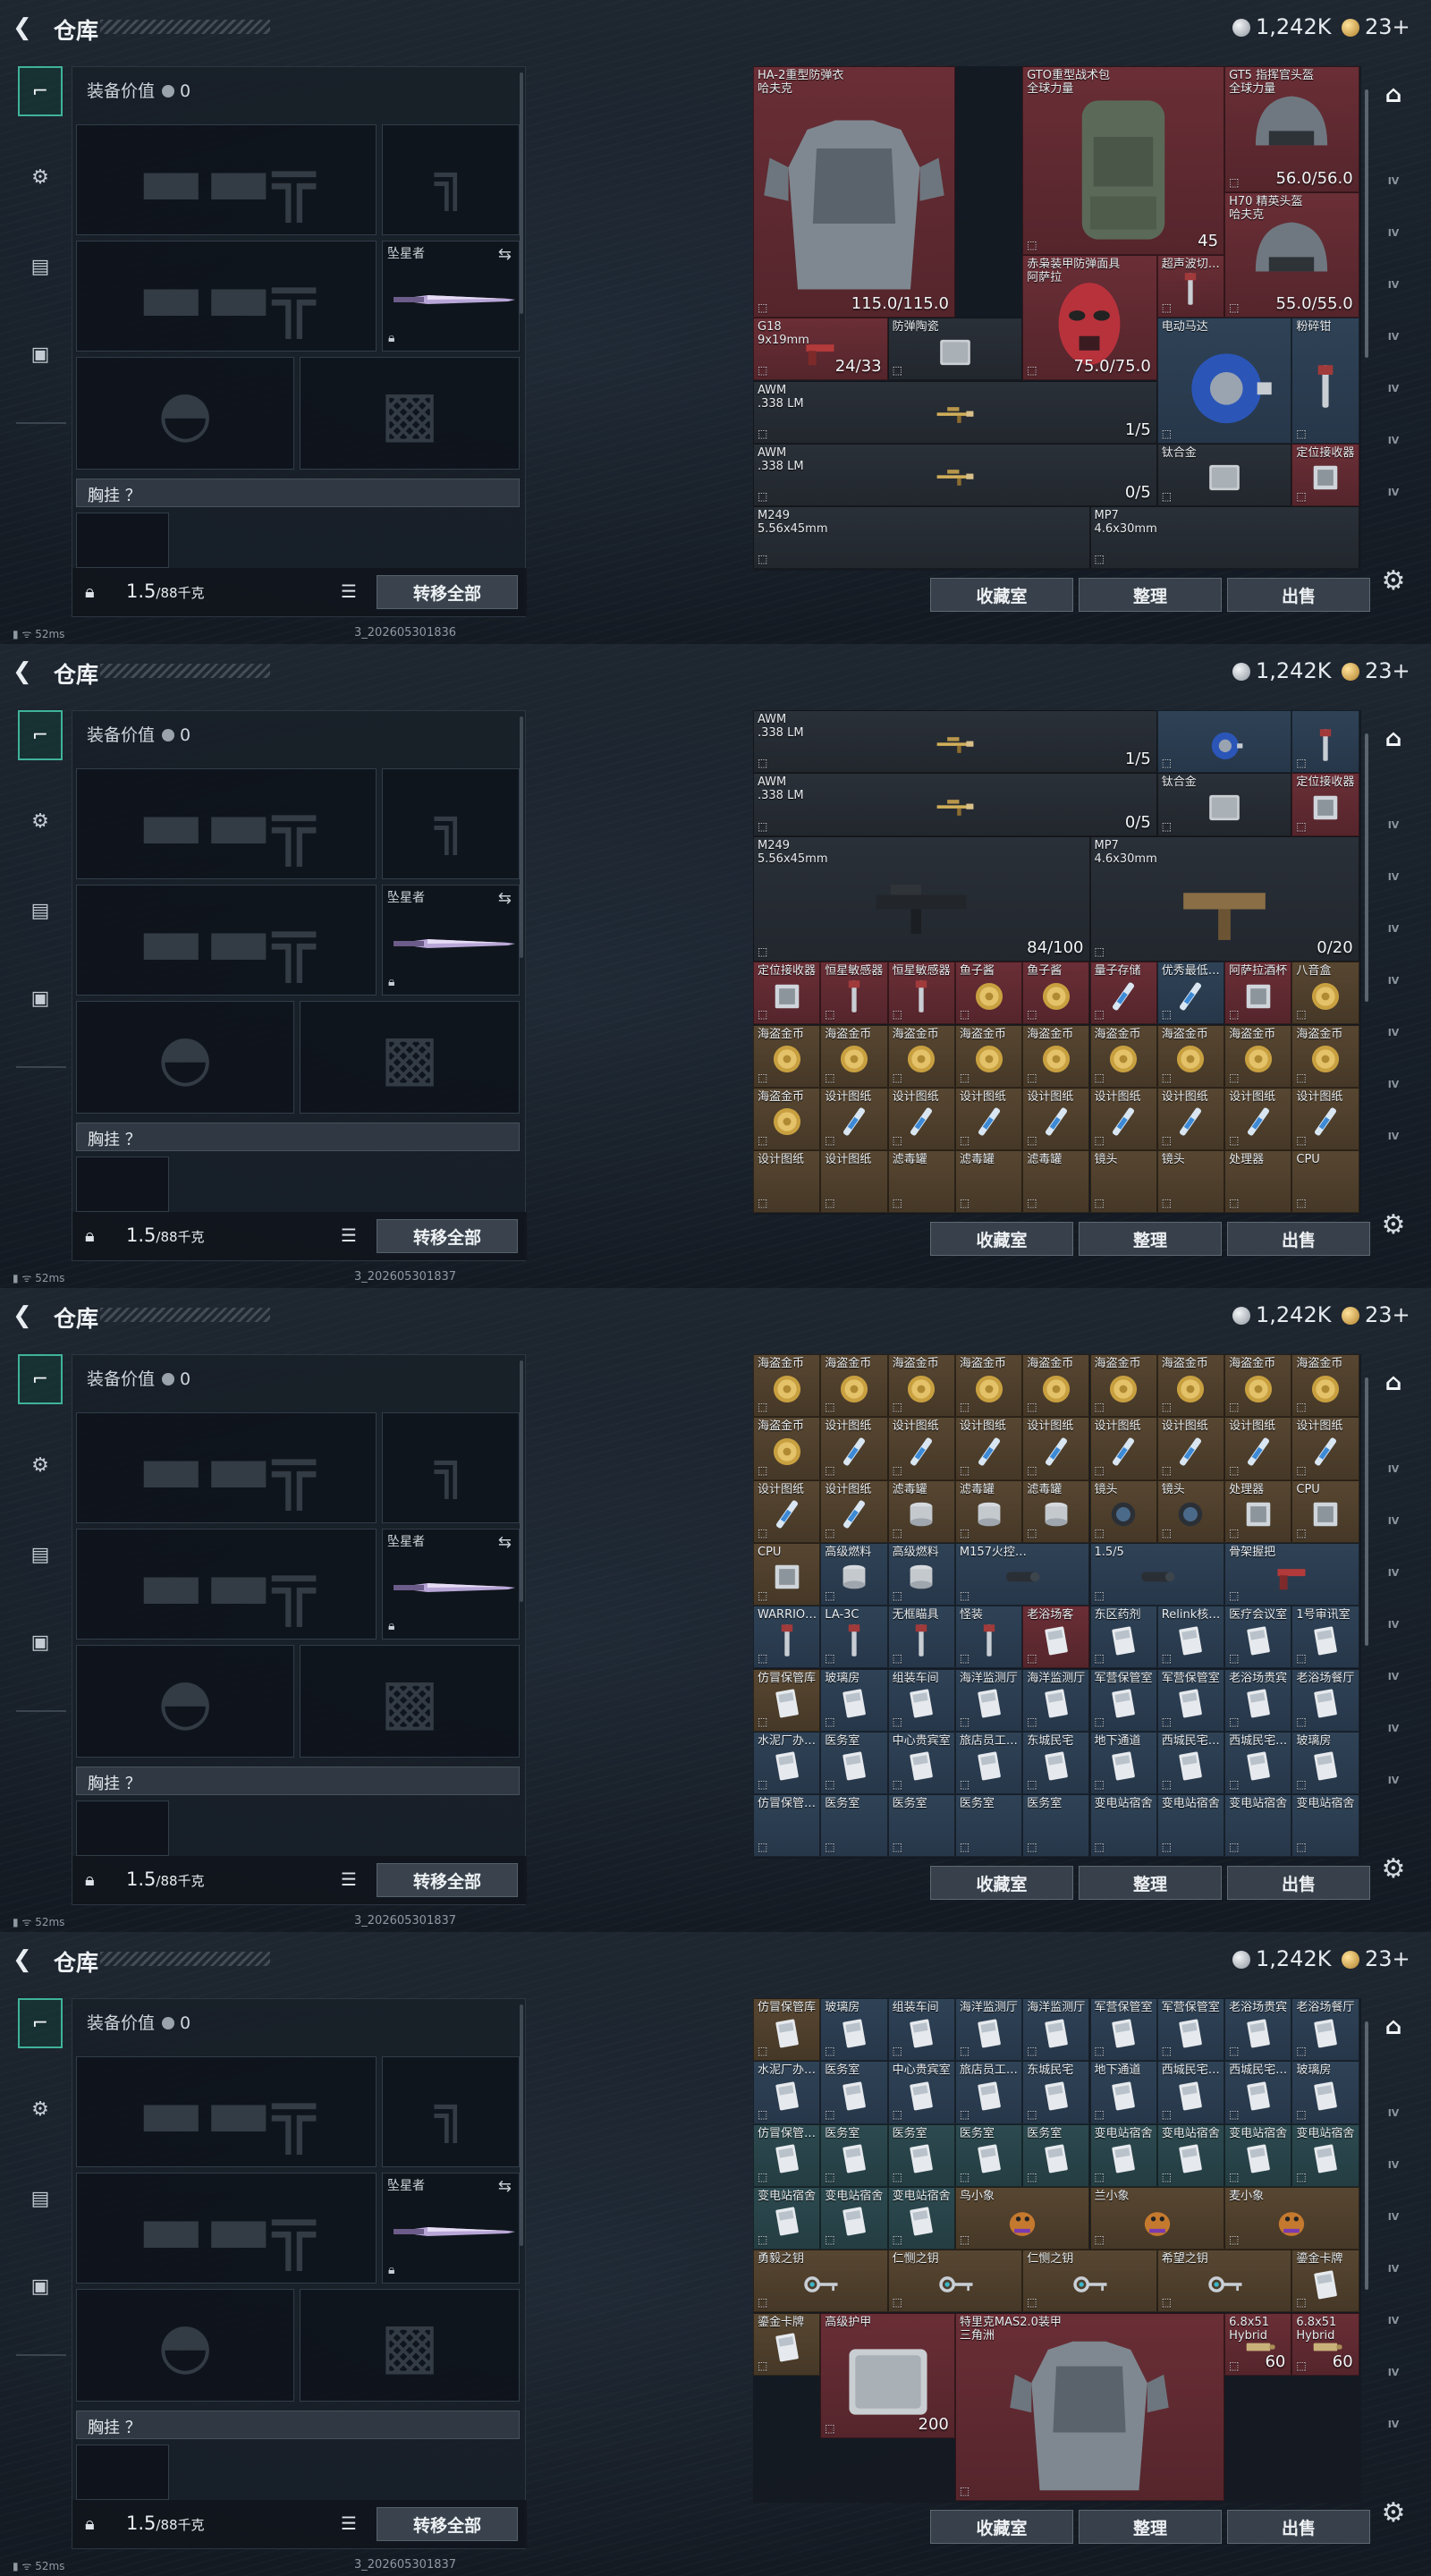 The image size is (1431, 2576). What do you see at coordinates (1258, 2092) in the screenshot?
I see `stash-item: 西城民宅… ⬚` at bounding box center [1258, 2092].